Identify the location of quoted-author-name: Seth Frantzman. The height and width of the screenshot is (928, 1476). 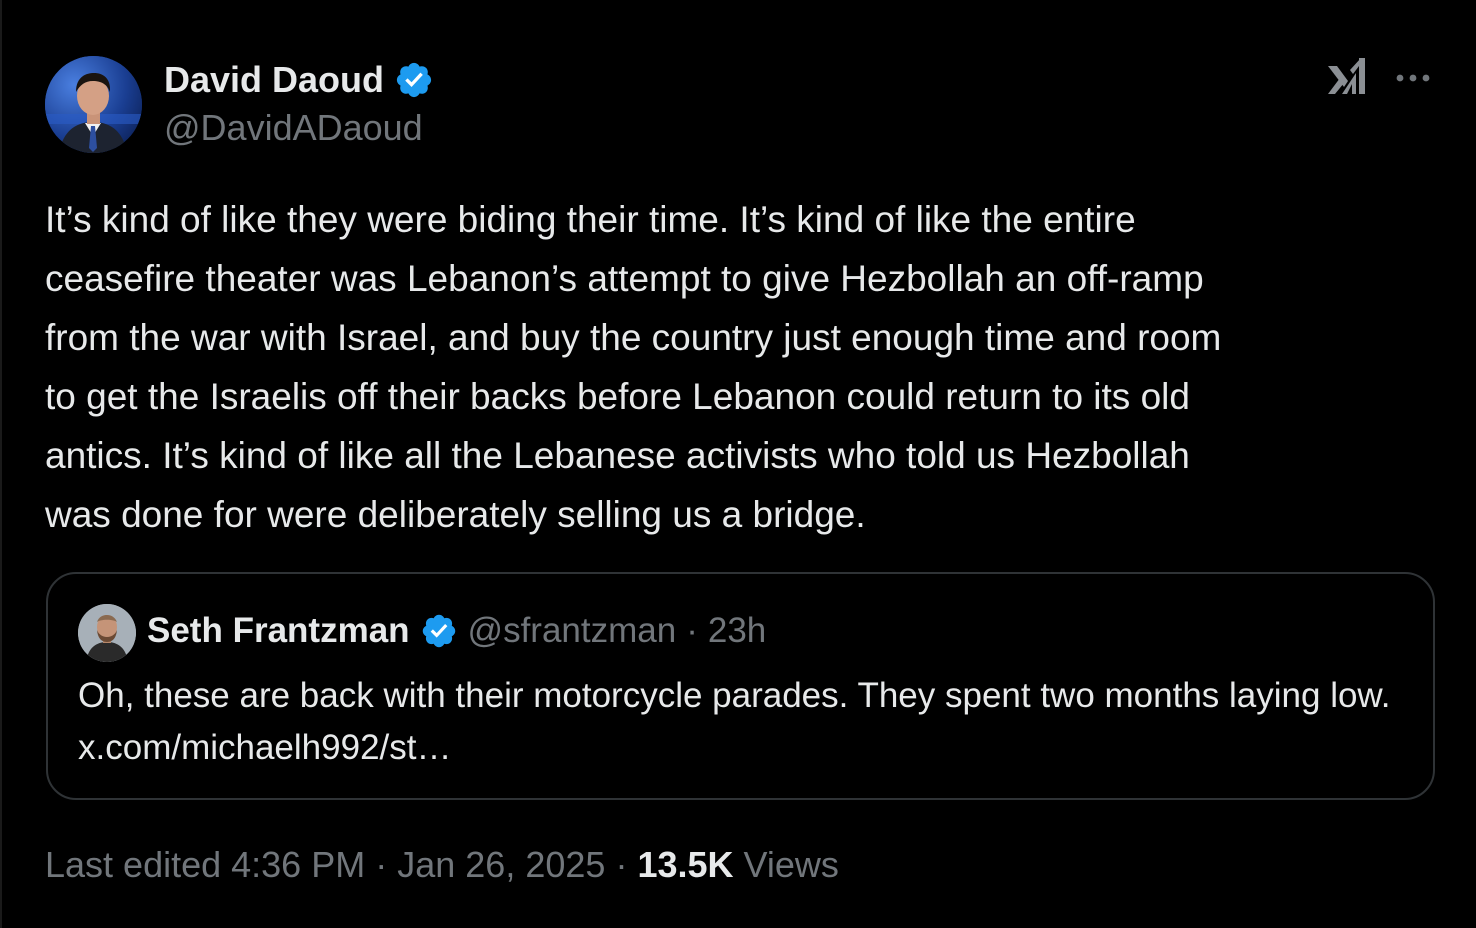
(278, 631).